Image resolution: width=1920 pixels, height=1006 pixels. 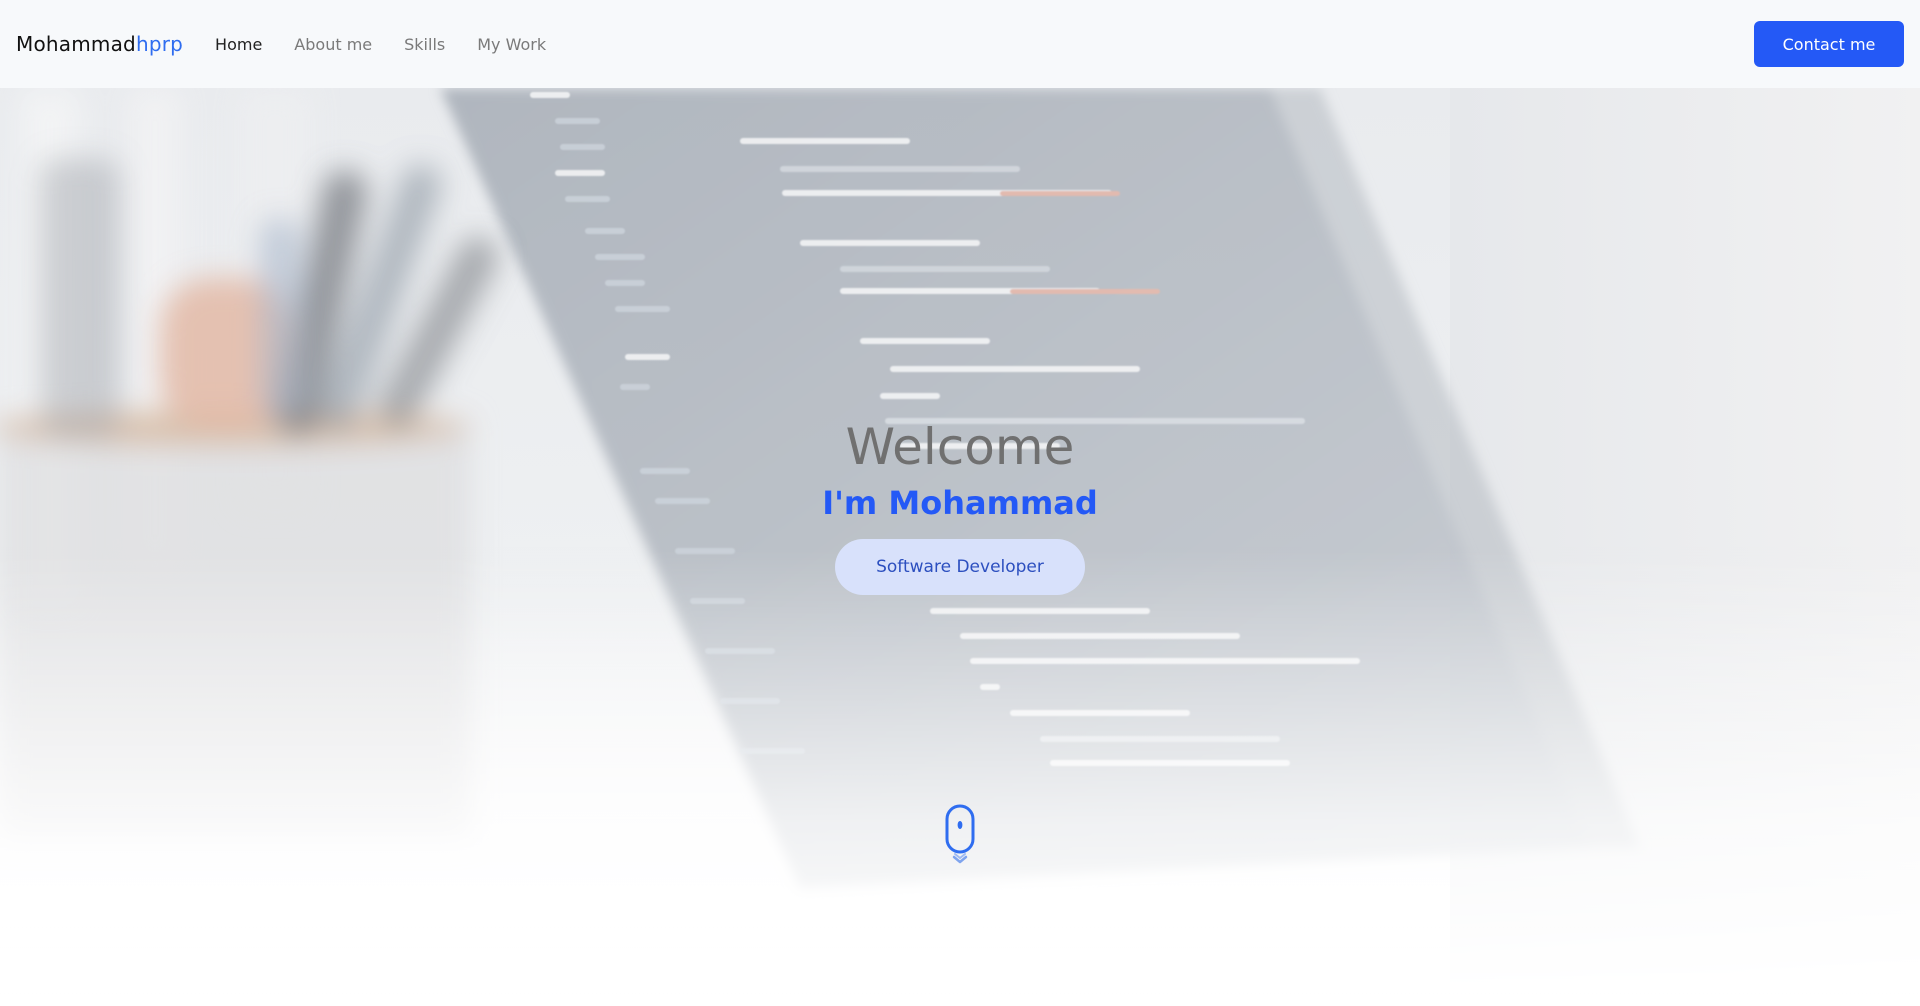 What do you see at coordinates (380, 44) in the screenshot?
I see `nav-links: Home About me Skills My Work` at bounding box center [380, 44].